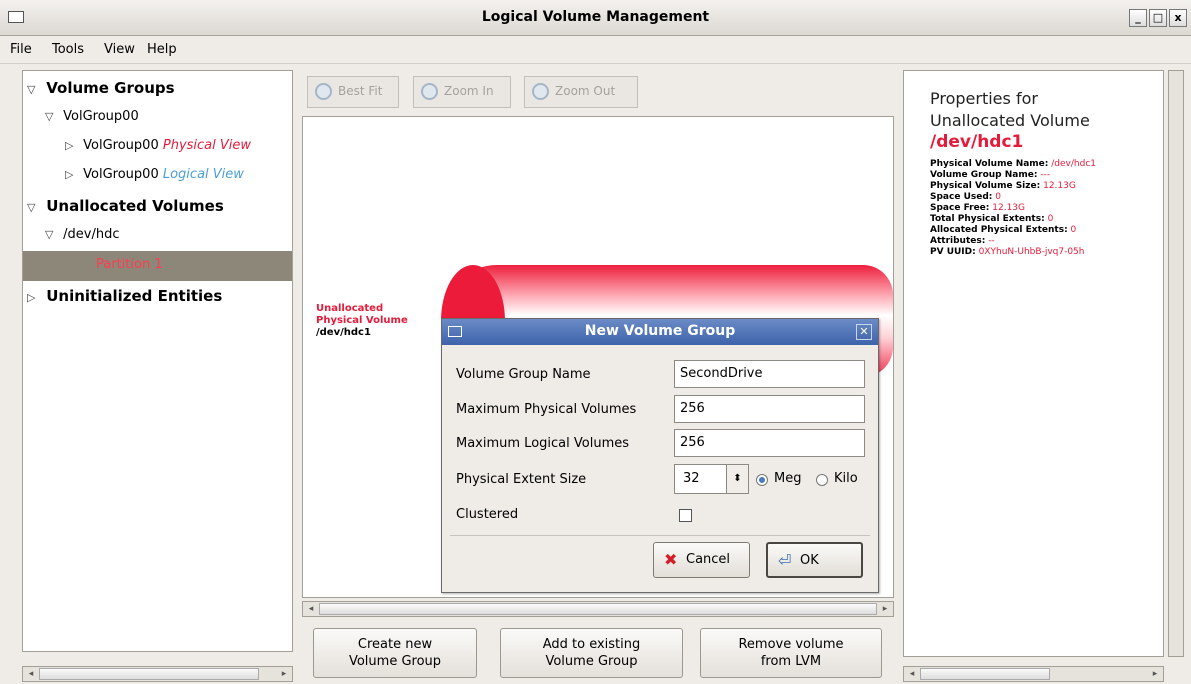  What do you see at coordinates (158, 145) in the screenshot?
I see `tree-physical-view: ▷ VolGroup00 Physical View` at bounding box center [158, 145].